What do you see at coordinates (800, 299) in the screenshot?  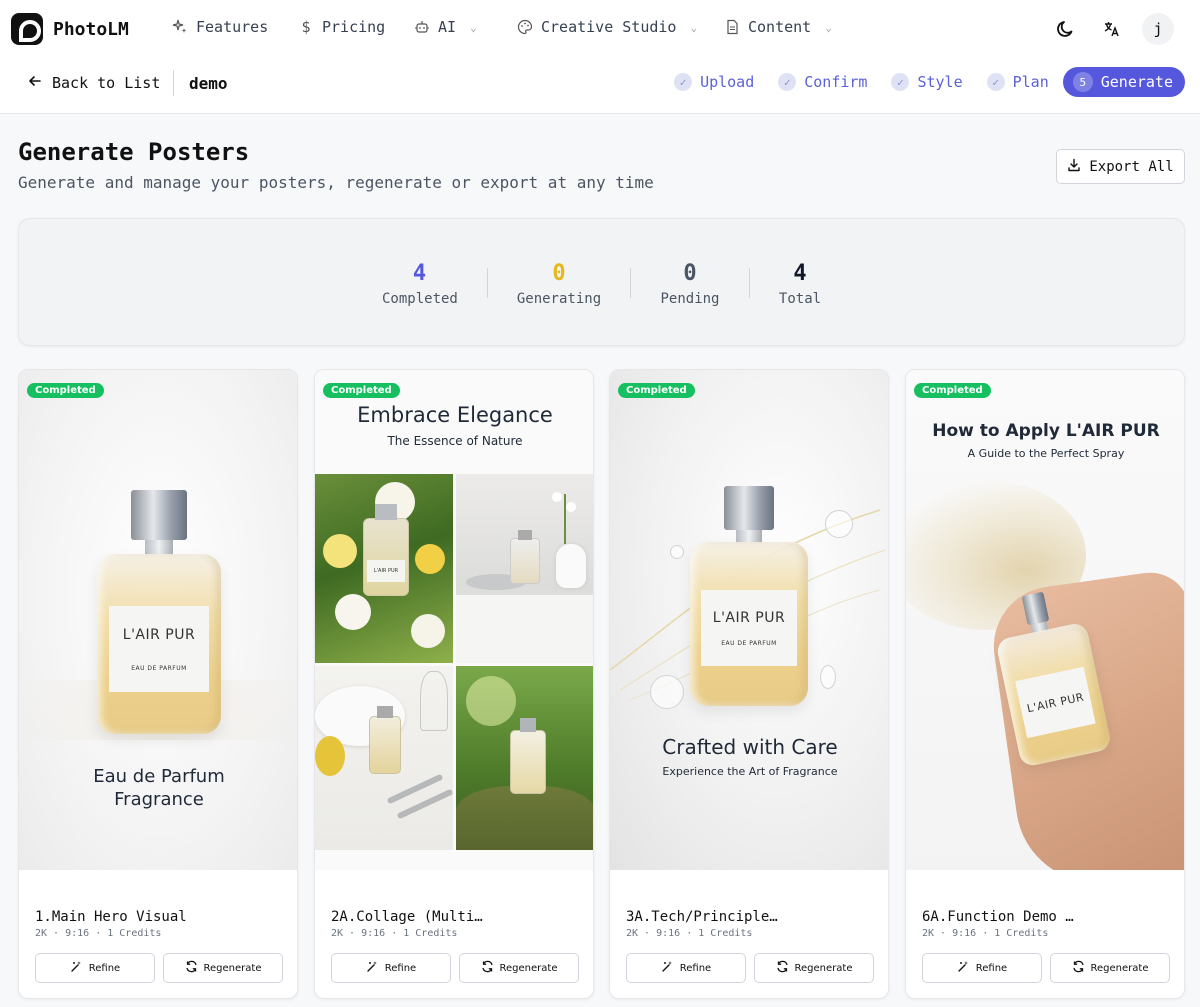 I see `stat-label: Total` at bounding box center [800, 299].